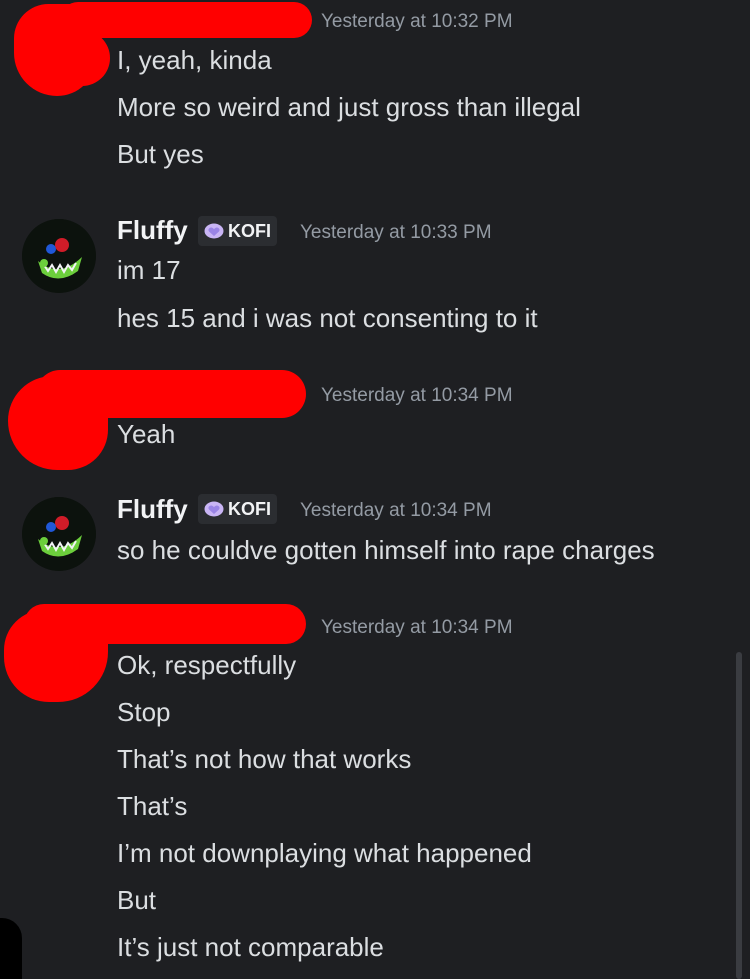 Image resolution: width=750 pixels, height=979 pixels. What do you see at coordinates (739, 815) in the screenshot?
I see `scrollbar` at bounding box center [739, 815].